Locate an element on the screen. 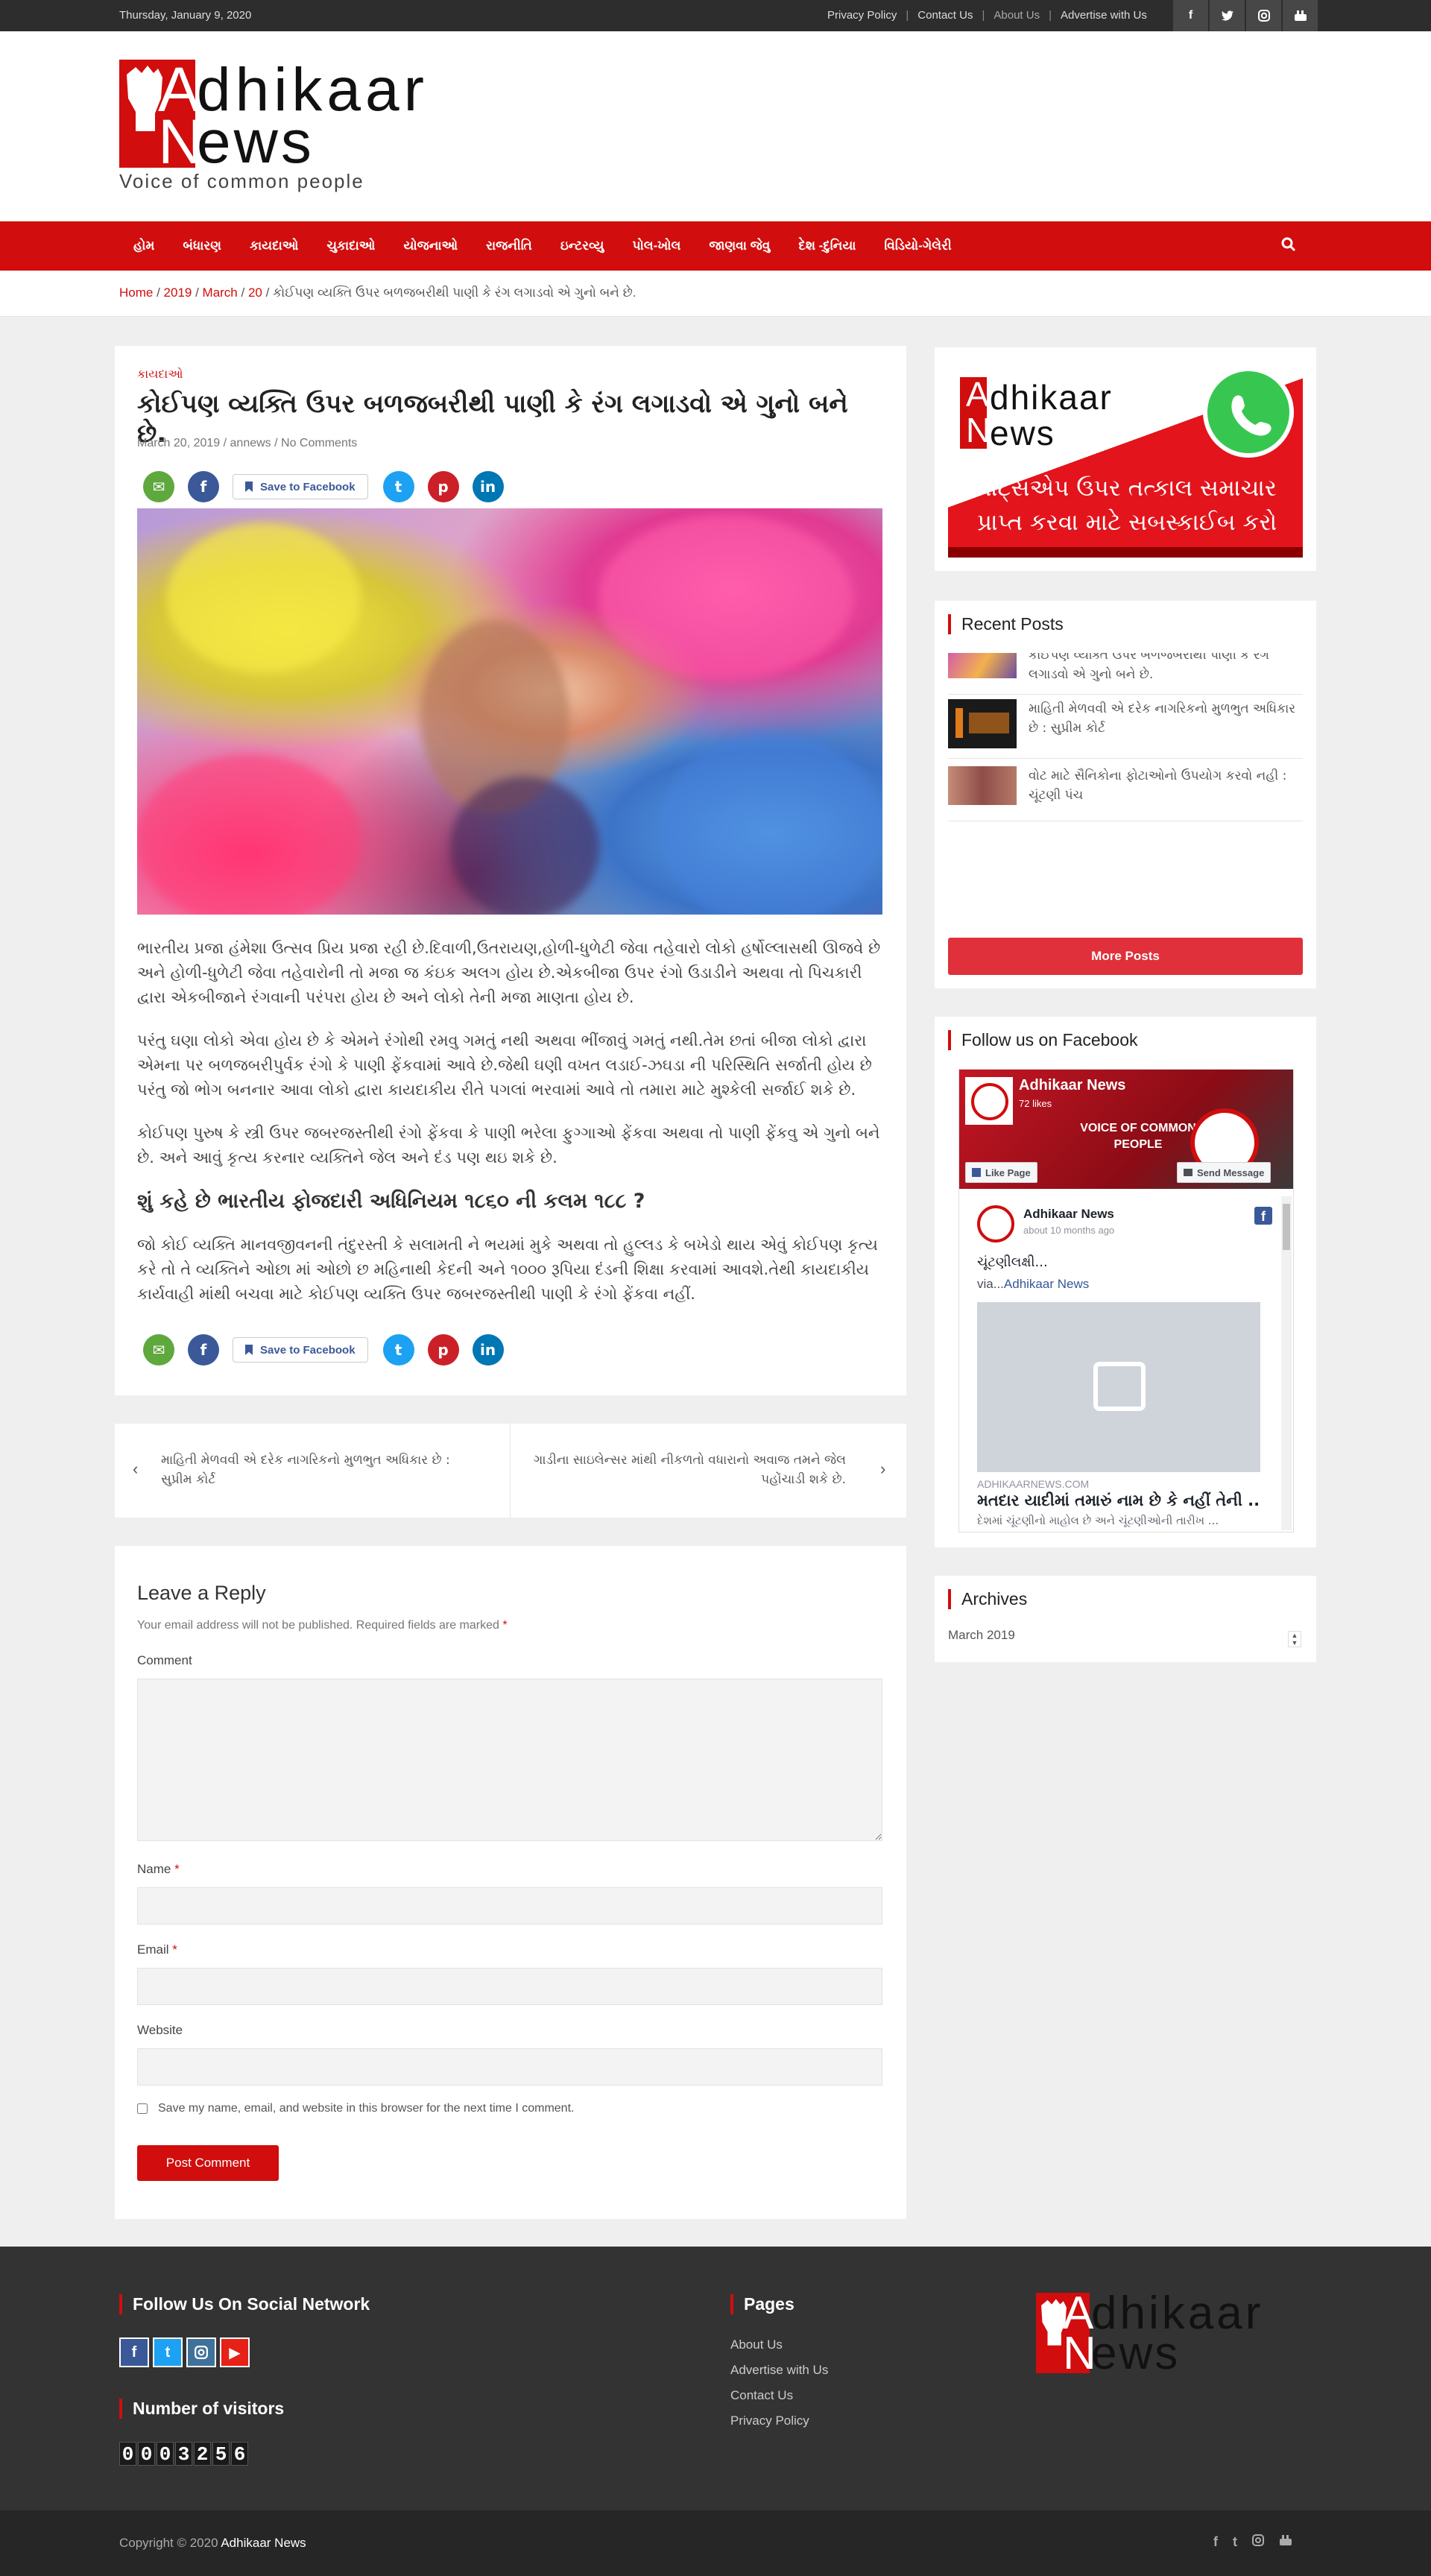 The image size is (1431, 2576). article-comments-link: No Comments is located at coordinates (319, 443).